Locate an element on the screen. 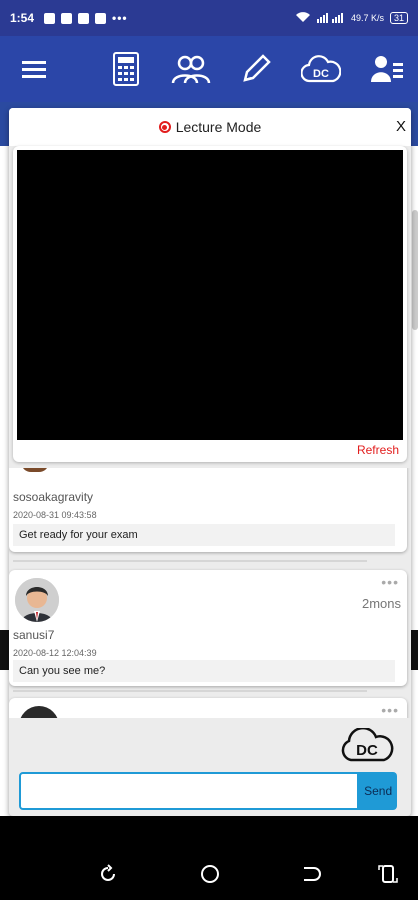 Image resolution: width=418 pixels, height=900 pixels. message-username: sosoakagravity is located at coordinates (53, 497).